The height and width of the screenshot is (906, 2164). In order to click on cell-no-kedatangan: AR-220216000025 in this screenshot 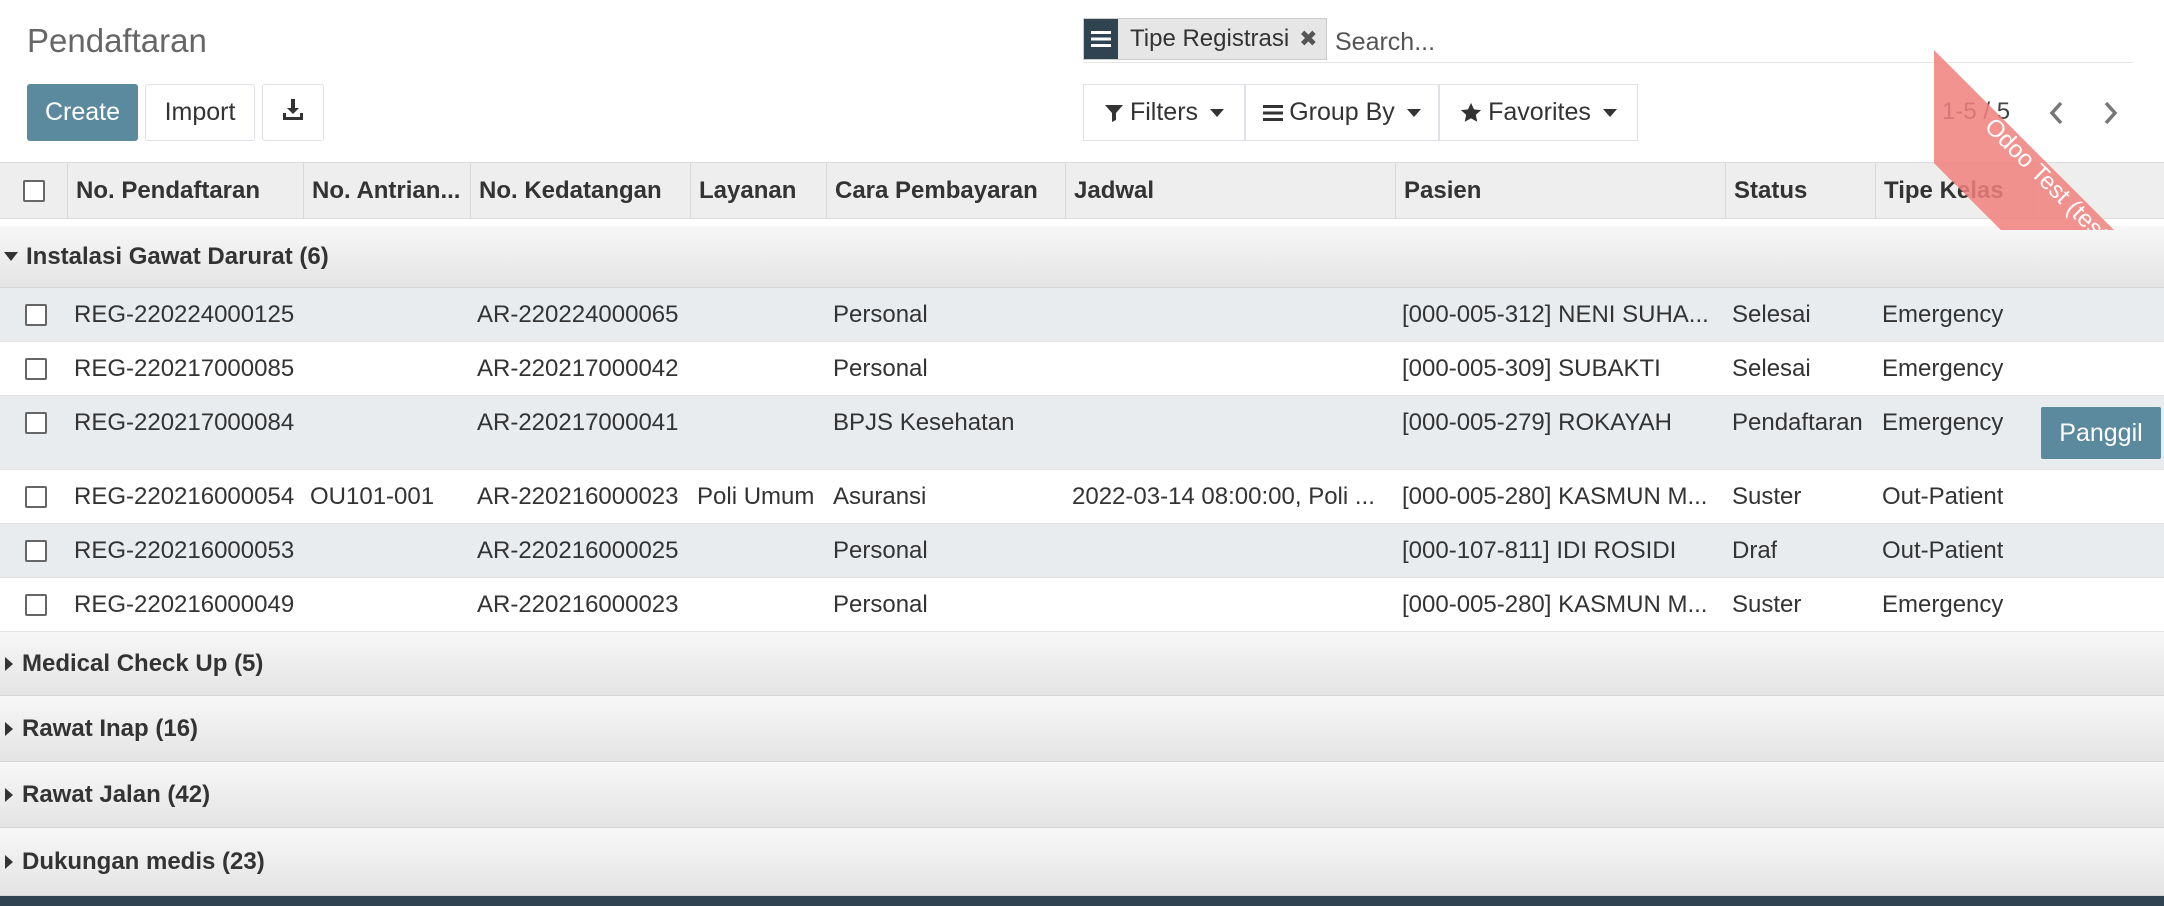, I will do `click(578, 550)`.